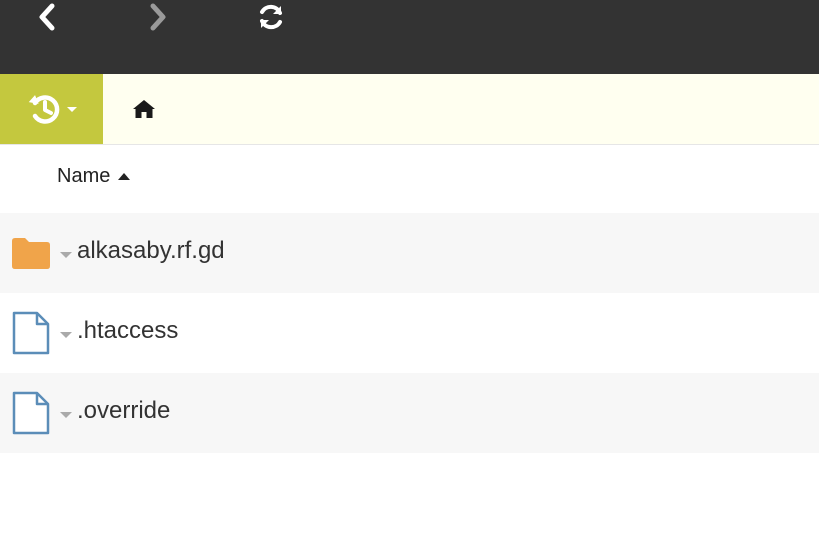 The height and width of the screenshot is (538, 819). Describe the element at coordinates (409, 413) in the screenshot. I see `file-row: .override` at that location.